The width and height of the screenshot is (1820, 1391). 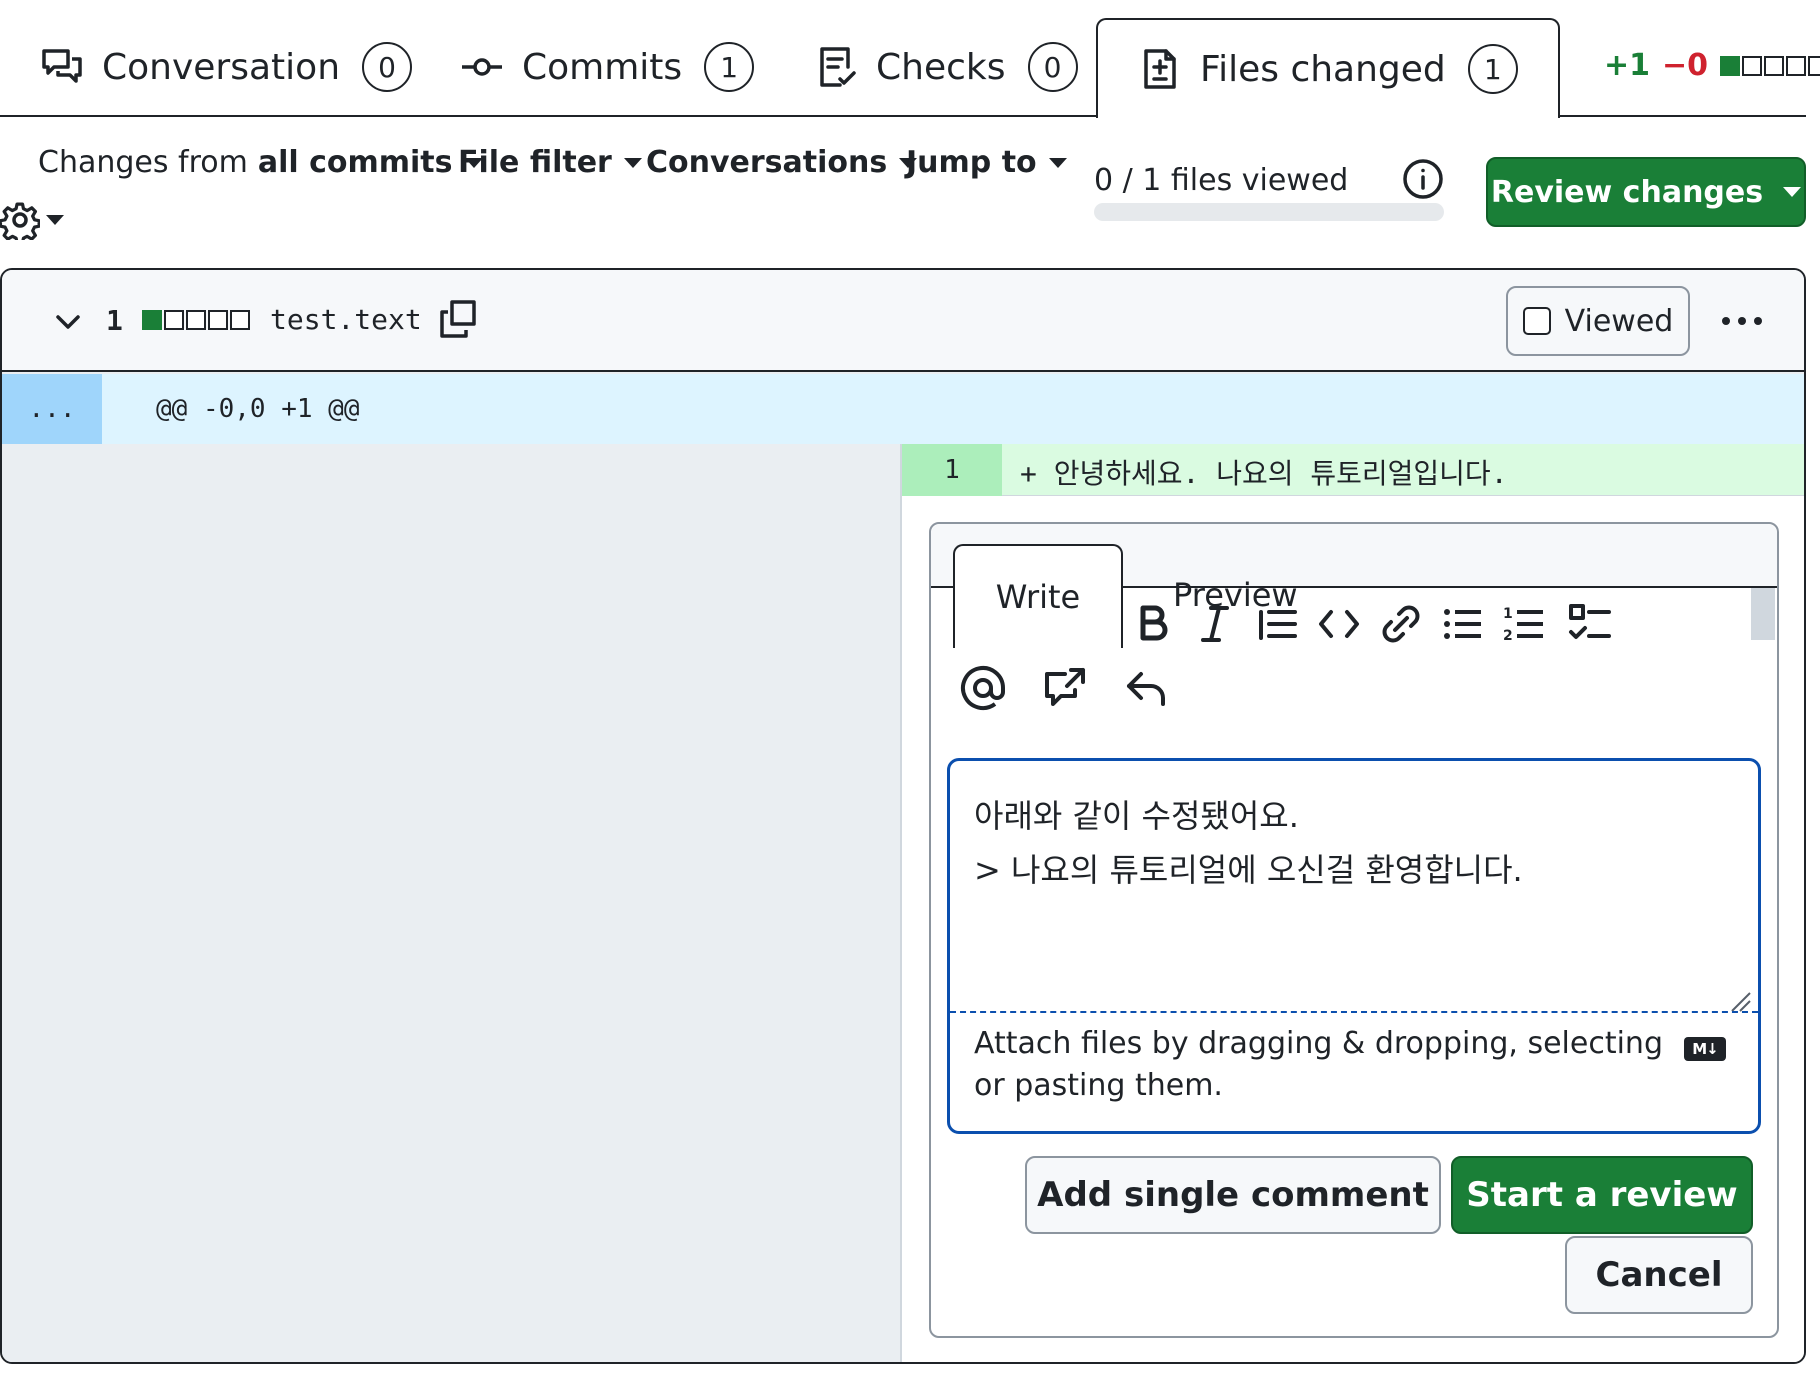 What do you see at coordinates (1160, 69) in the screenshot?
I see `file-diff-icon` at bounding box center [1160, 69].